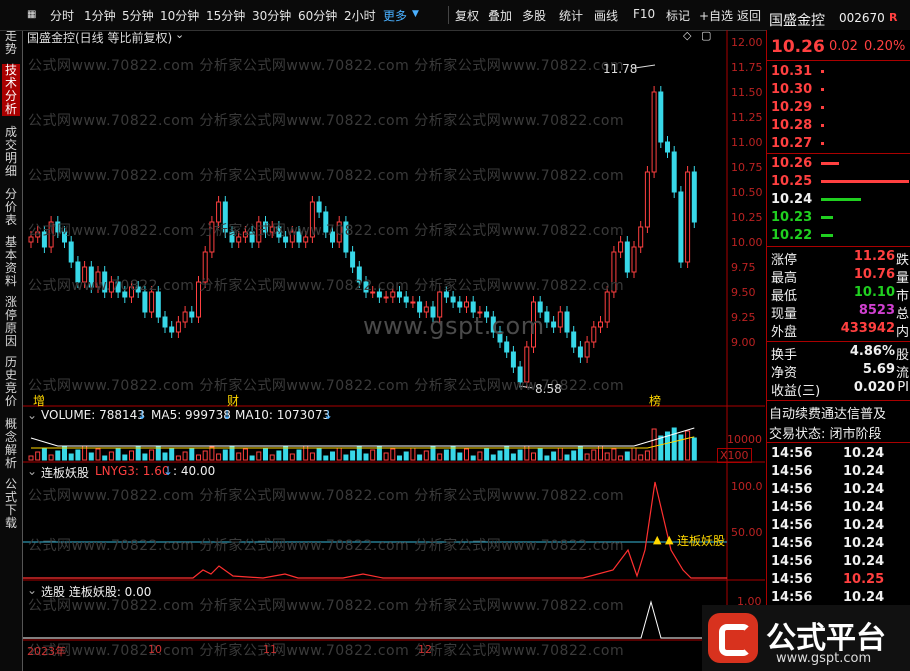  Describe the element at coordinates (179, 15) in the screenshot. I see `tab-period-4: 10分钟` at that location.